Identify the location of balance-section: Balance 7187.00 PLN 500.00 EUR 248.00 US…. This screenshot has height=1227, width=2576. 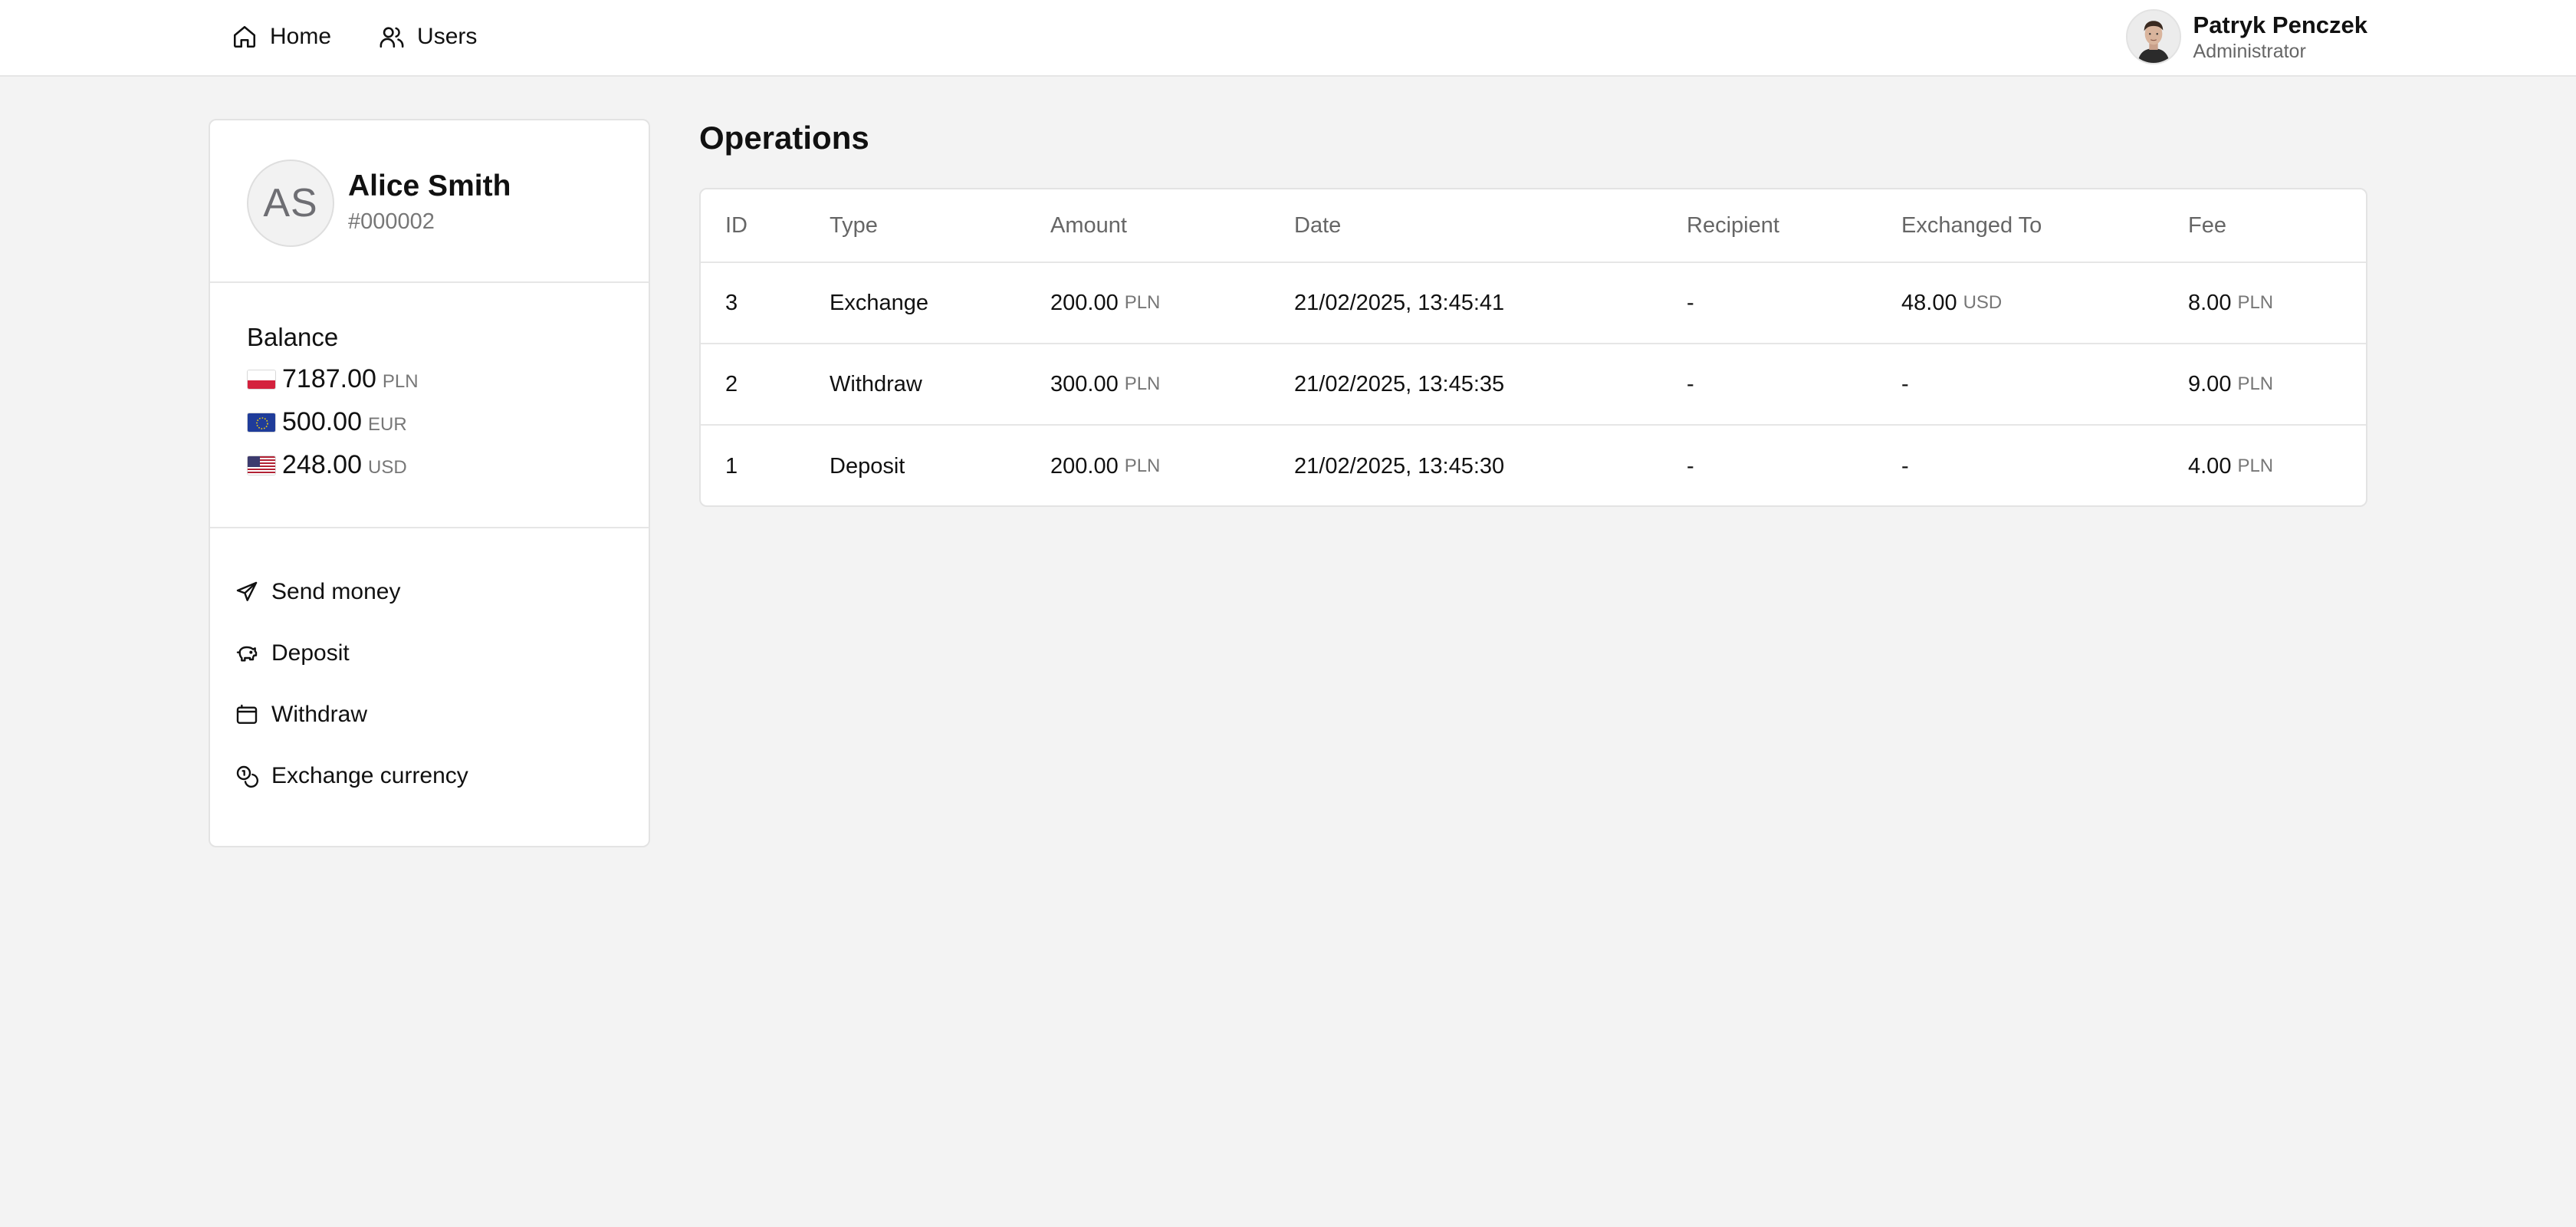
(430, 406).